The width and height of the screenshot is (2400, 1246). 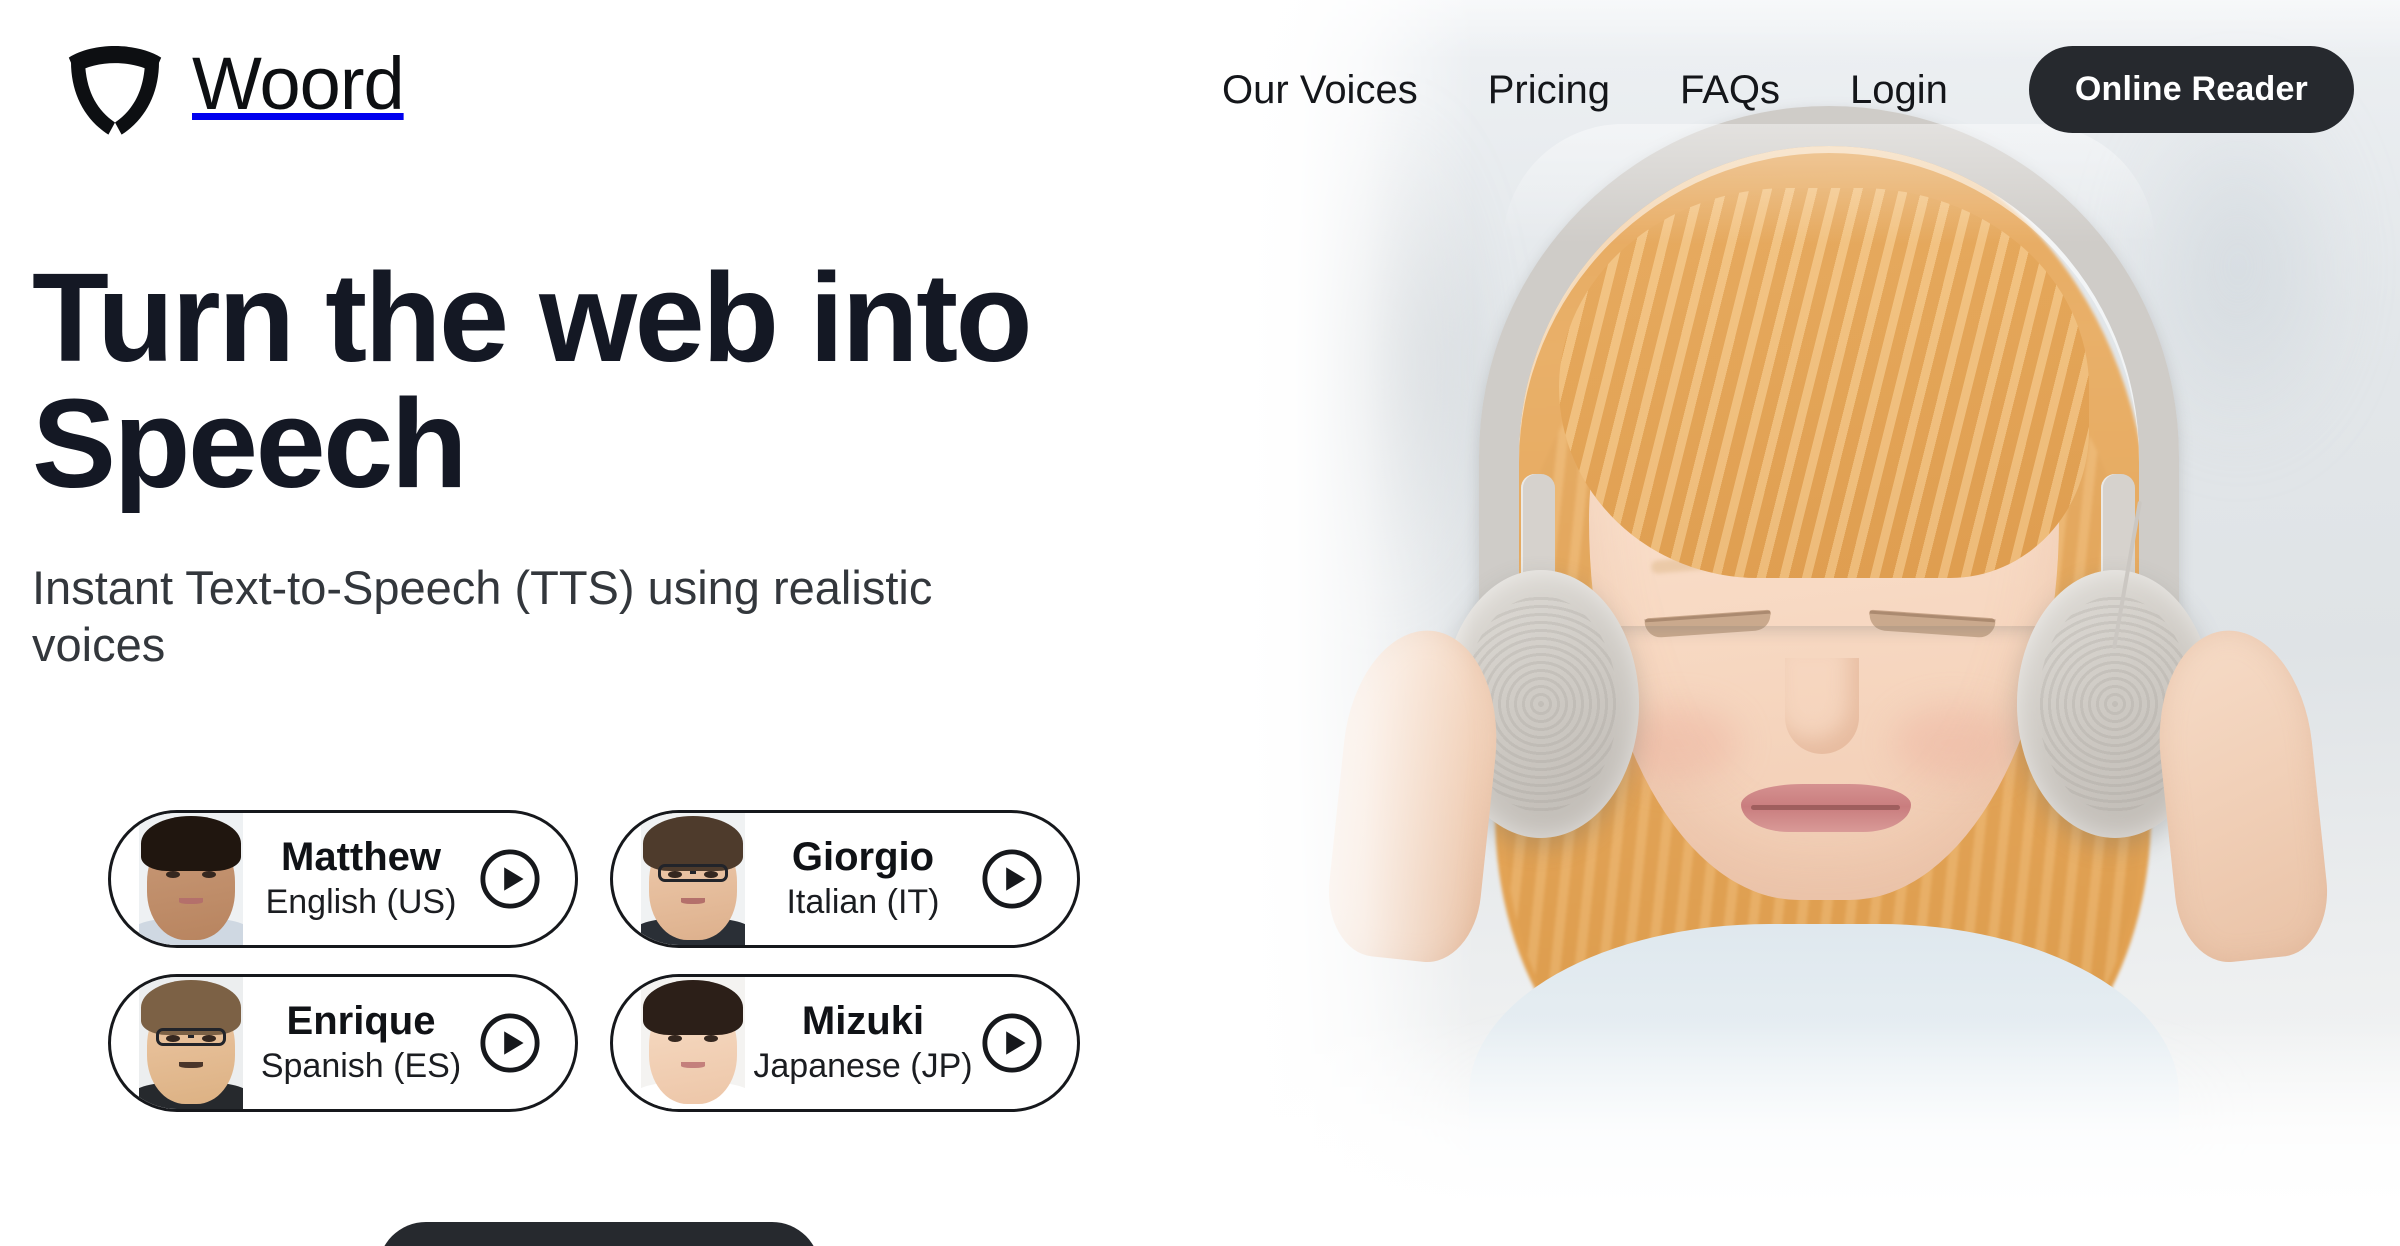 I want to click on voice-name: Mizuki, so click(x=863, y=1021).